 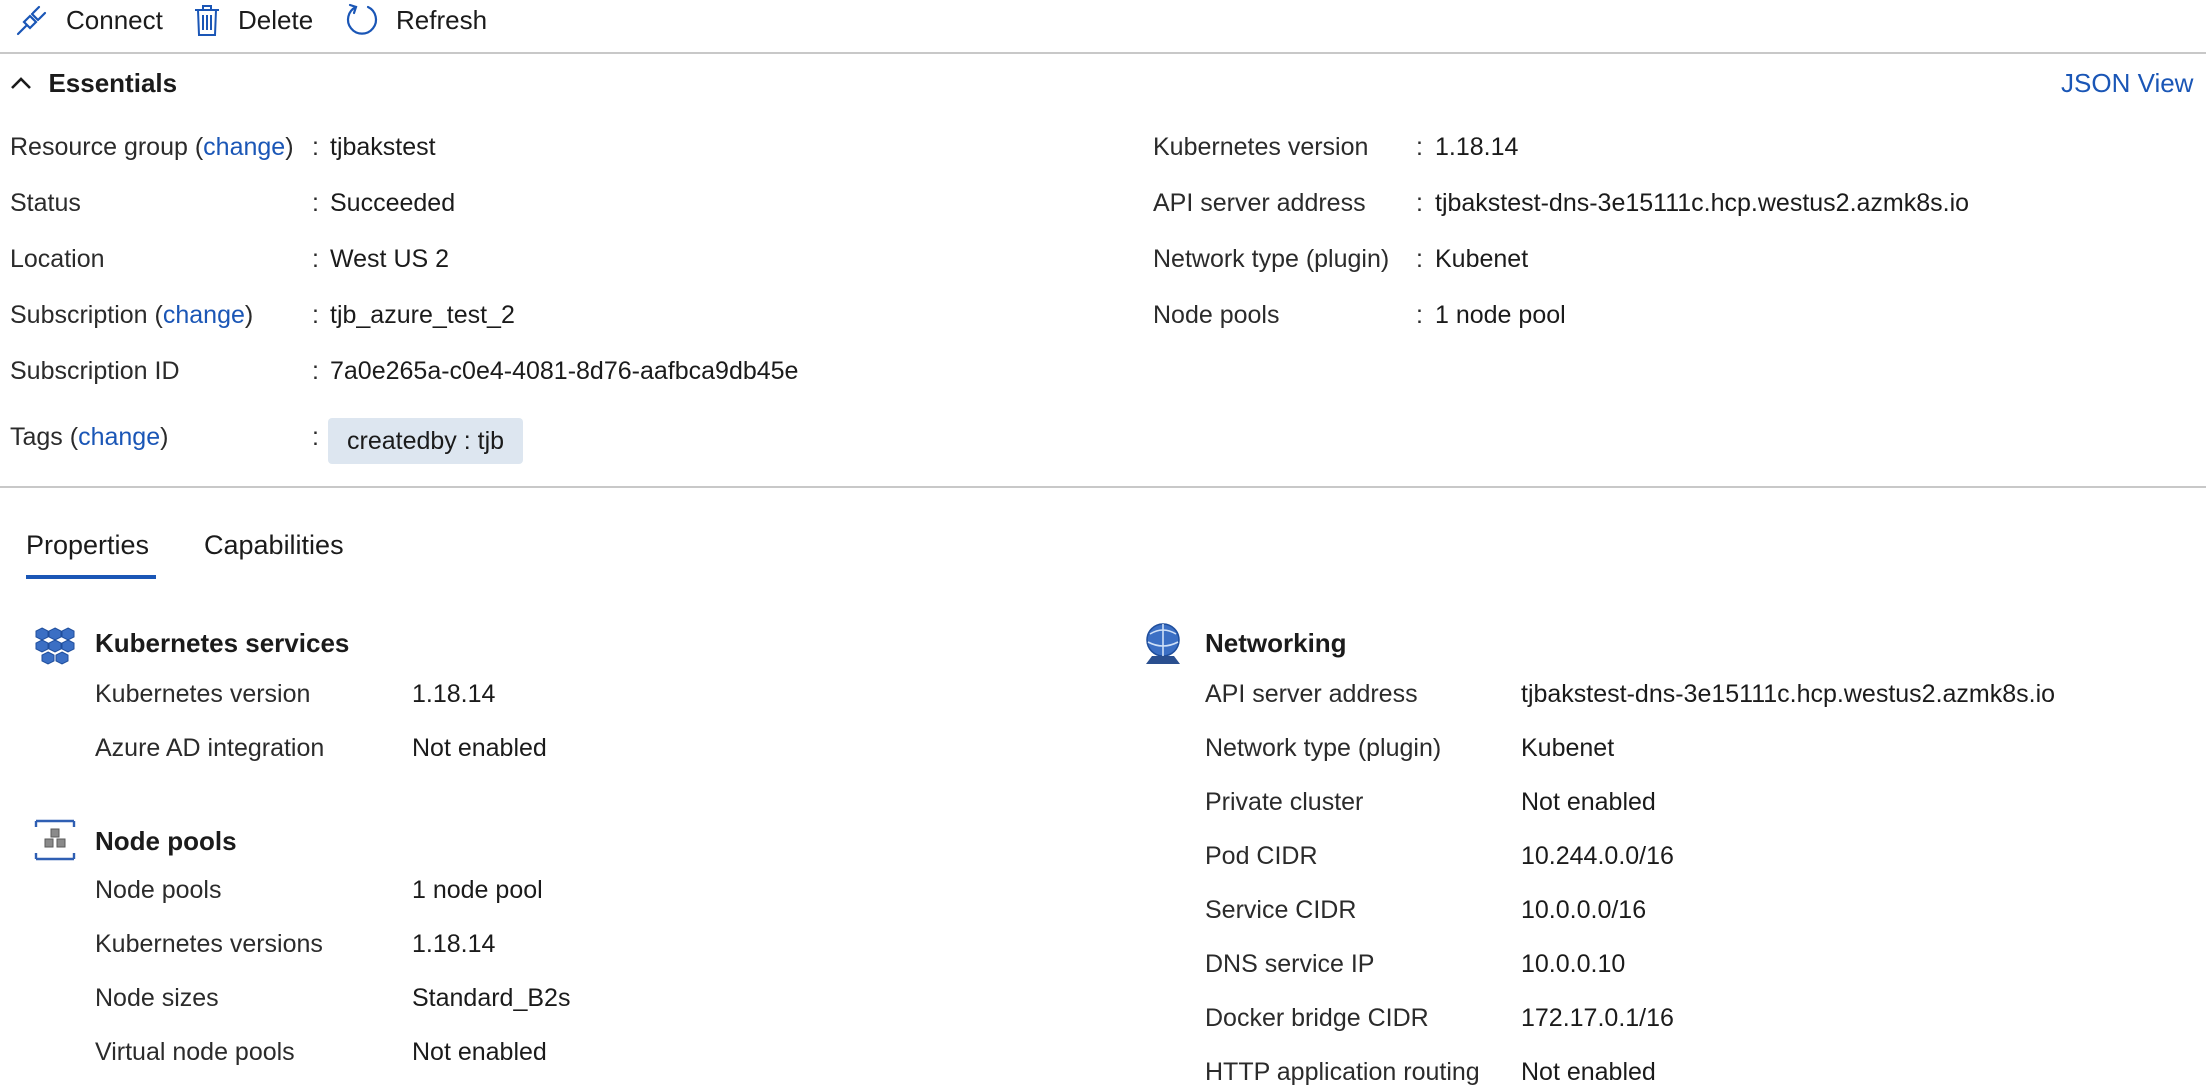 I want to click on network-type-value: Kubenet, so click(x=1481, y=259).